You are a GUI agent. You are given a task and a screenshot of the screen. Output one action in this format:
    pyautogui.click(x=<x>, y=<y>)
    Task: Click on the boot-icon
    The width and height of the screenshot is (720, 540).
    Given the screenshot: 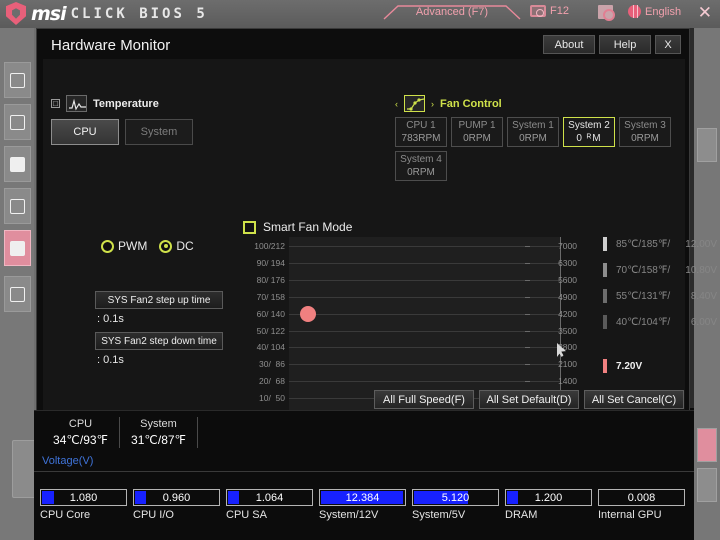 What is the action you would take?
    pyautogui.click(x=17, y=206)
    